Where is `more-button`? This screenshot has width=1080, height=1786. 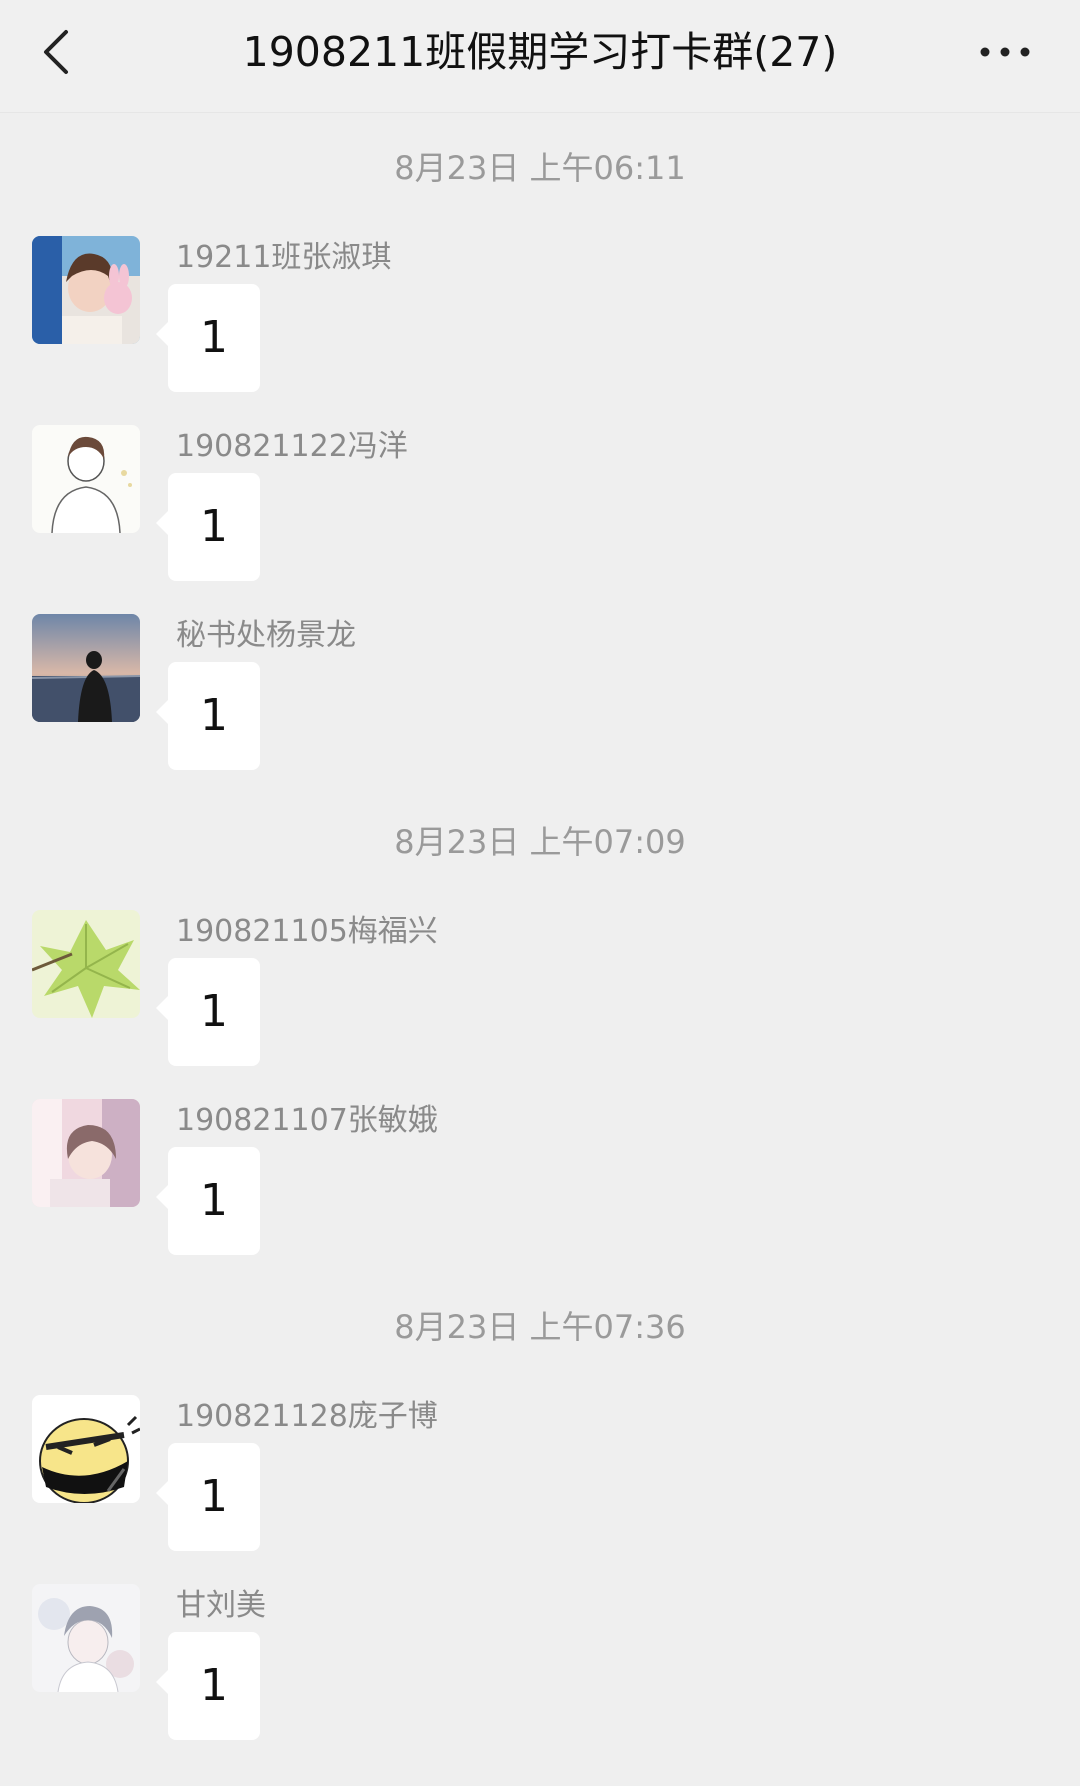 more-button is located at coordinates (1005, 52).